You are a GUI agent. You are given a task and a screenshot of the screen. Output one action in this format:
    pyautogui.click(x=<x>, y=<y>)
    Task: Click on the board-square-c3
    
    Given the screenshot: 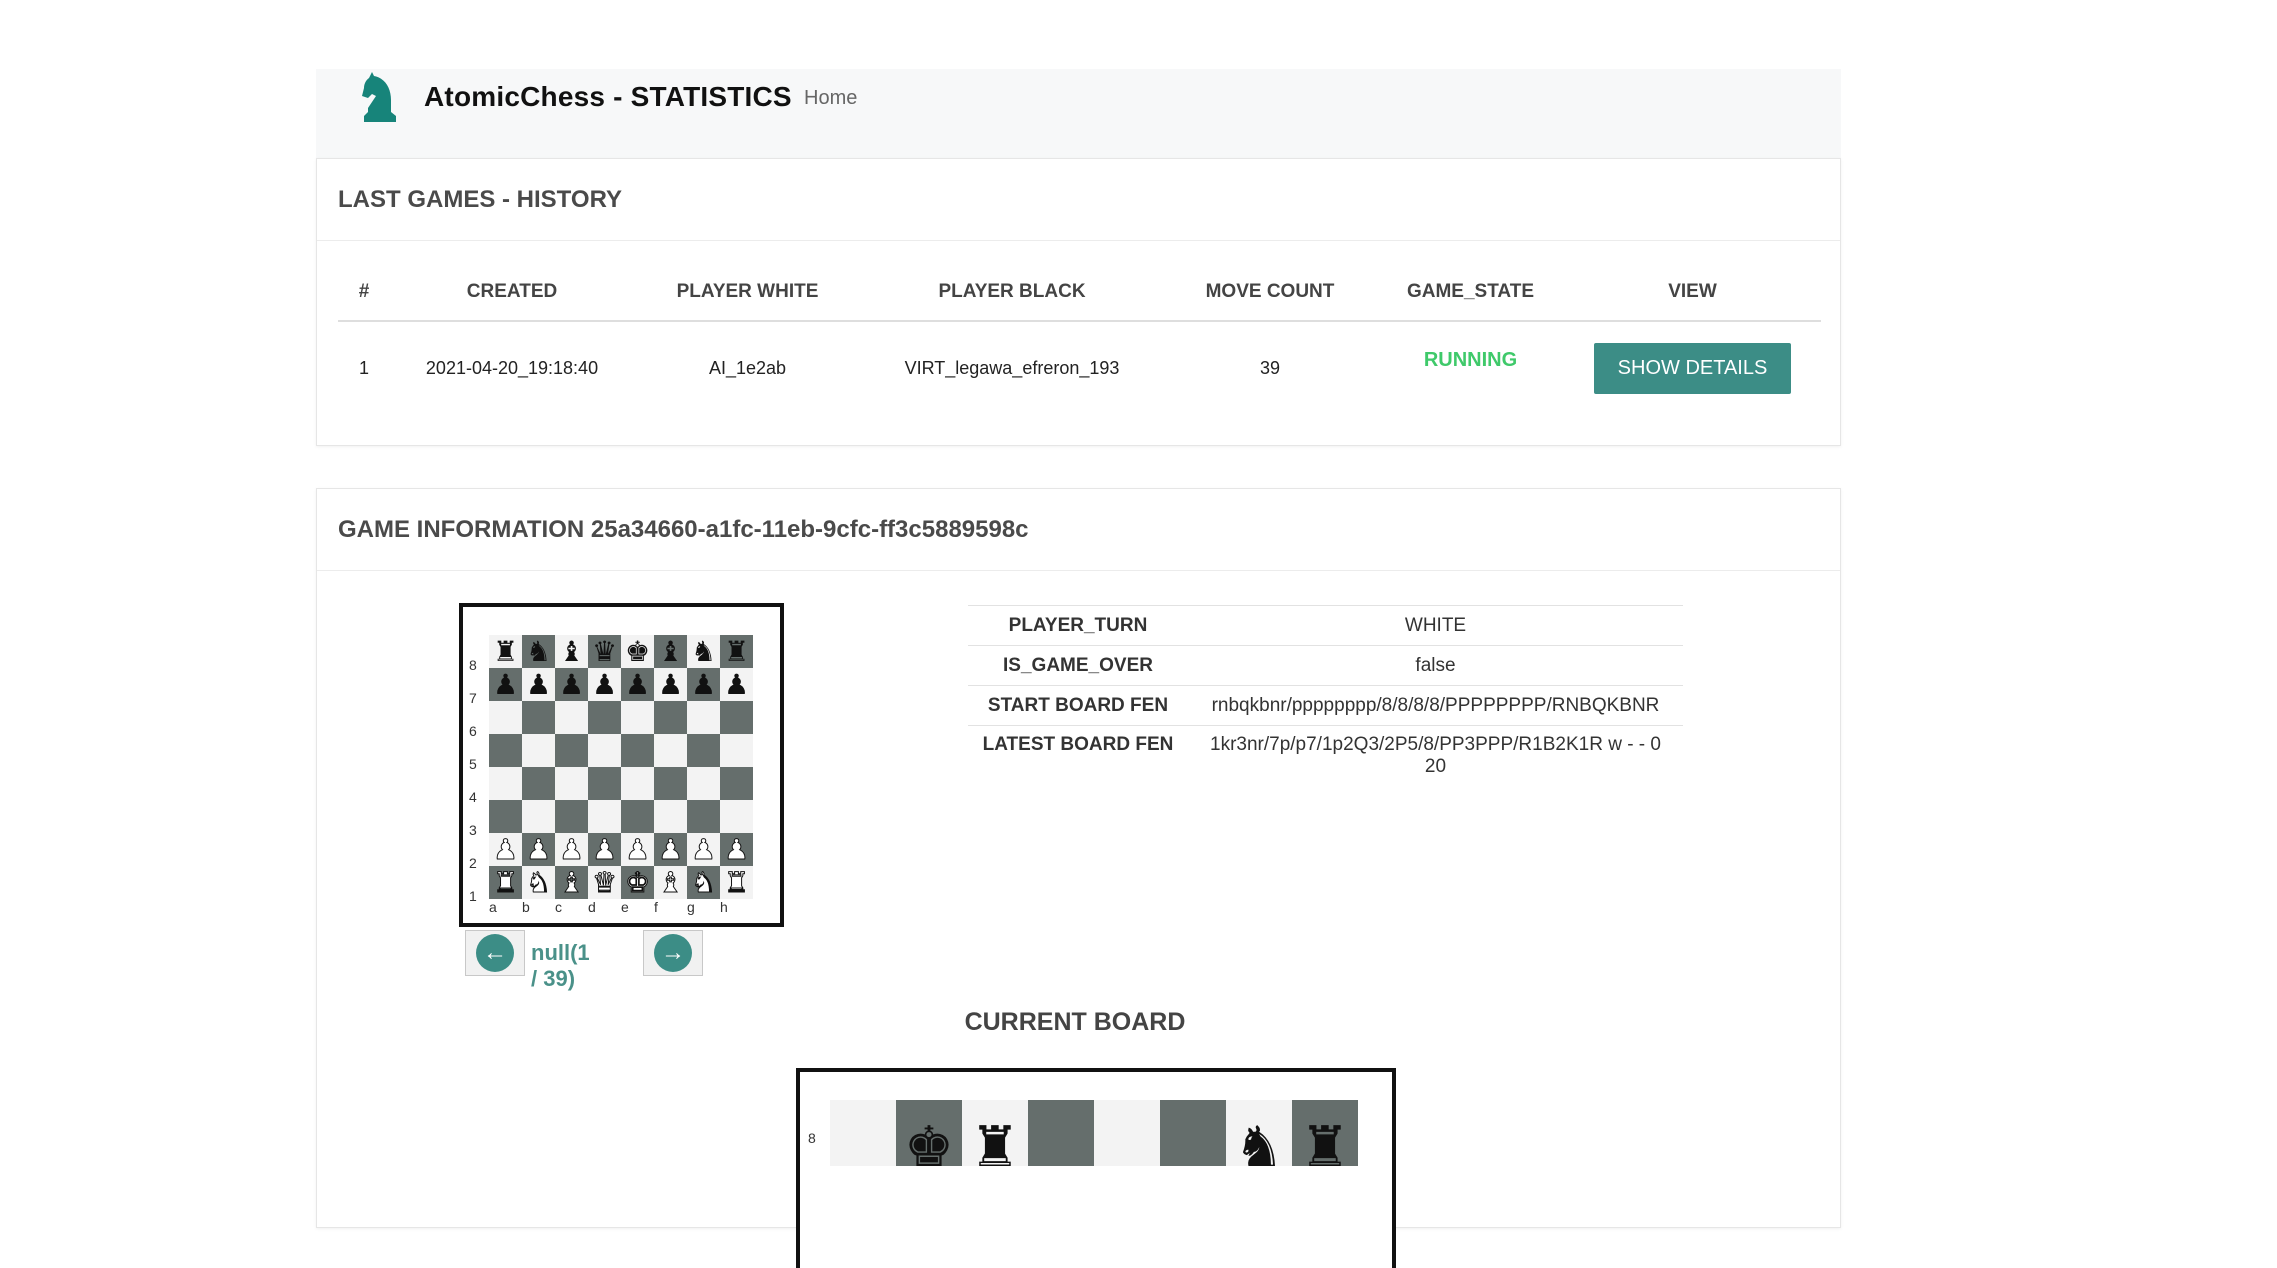 What is the action you would take?
    pyautogui.click(x=571, y=816)
    